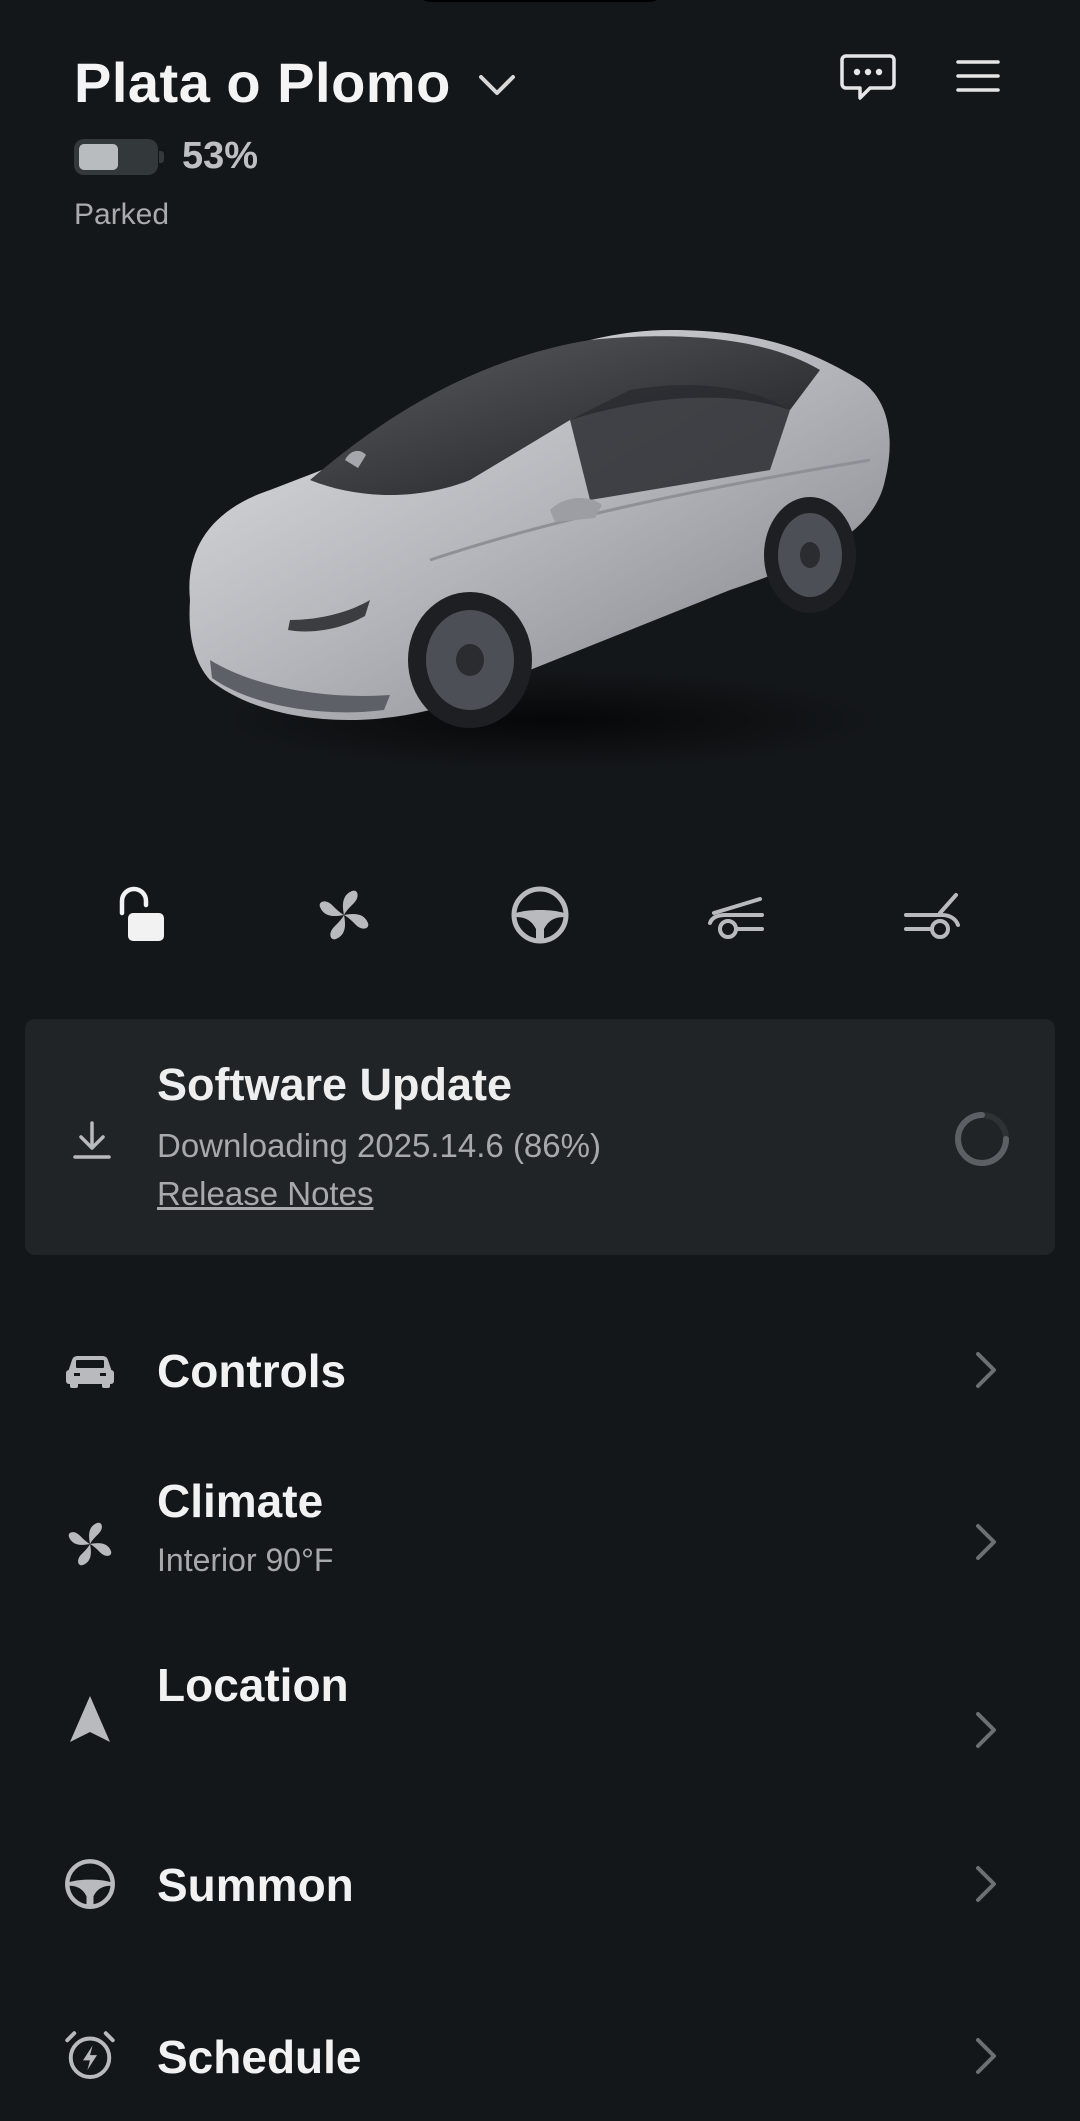 This screenshot has height=2121, width=1080. What do you see at coordinates (122, 214) in the screenshot?
I see `vehicle-status: Parked` at bounding box center [122, 214].